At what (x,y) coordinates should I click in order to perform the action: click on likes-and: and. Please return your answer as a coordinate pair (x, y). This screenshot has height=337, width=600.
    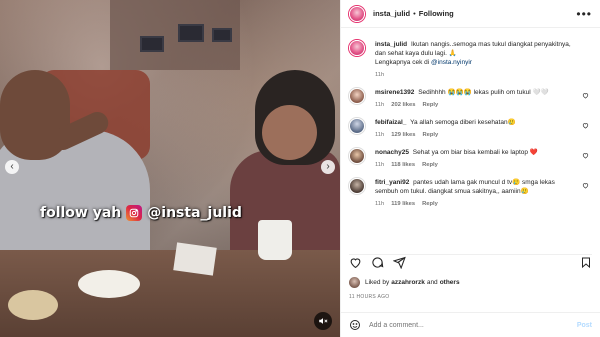
    Looking at the image, I should click on (432, 282).